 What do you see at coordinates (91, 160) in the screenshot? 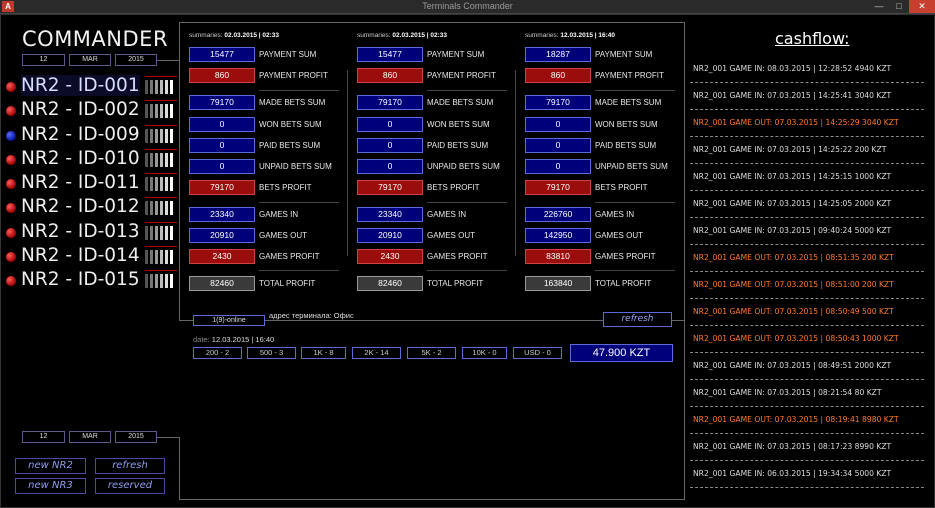
I see `terminal-item: NR2 - ID-010` at bounding box center [91, 160].